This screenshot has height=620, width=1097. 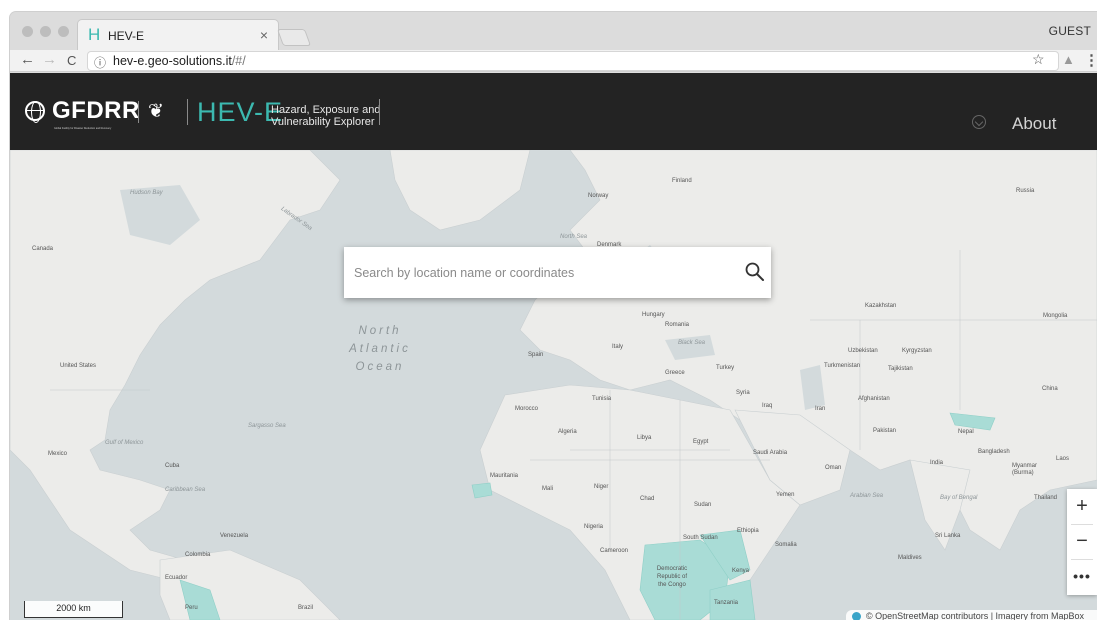 I want to click on map-label: Iran, so click(x=820, y=409).